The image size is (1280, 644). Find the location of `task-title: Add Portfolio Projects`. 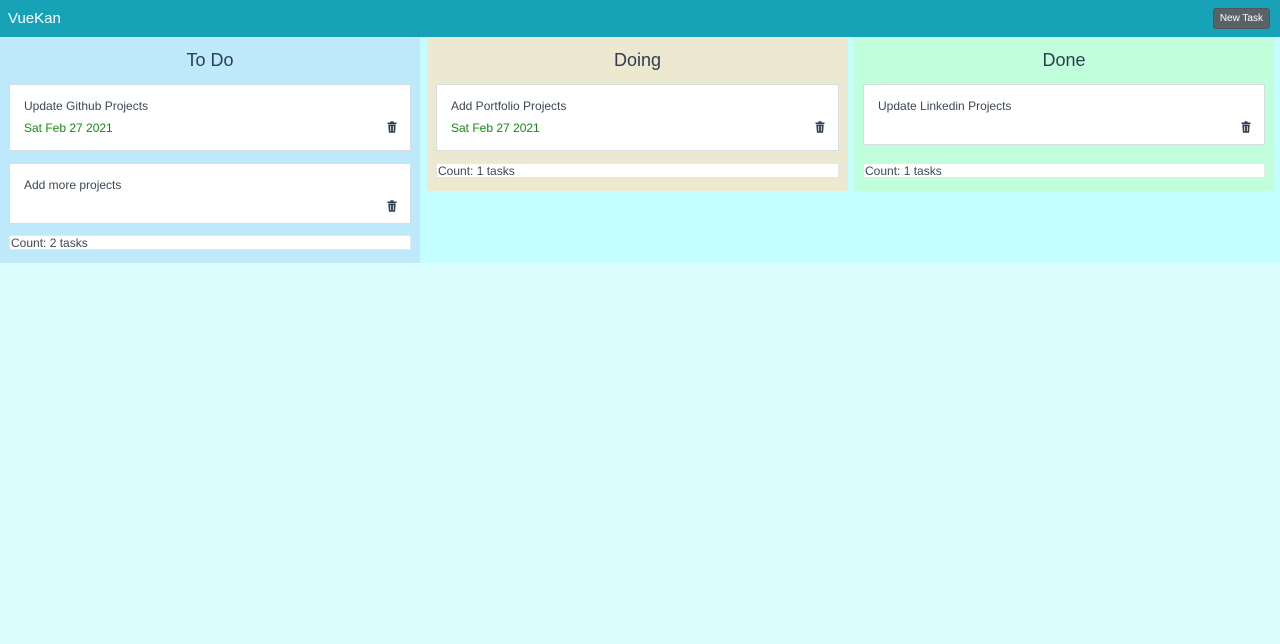

task-title: Add Portfolio Projects is located at coordinates (509, 106).